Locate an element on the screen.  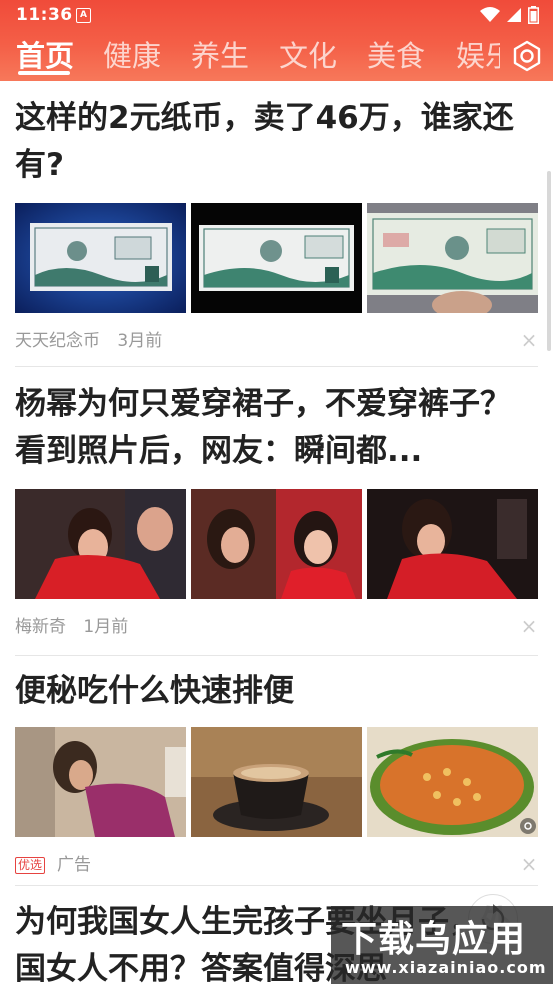
ad-tag: 优选 is located at coordinates (30, 865).